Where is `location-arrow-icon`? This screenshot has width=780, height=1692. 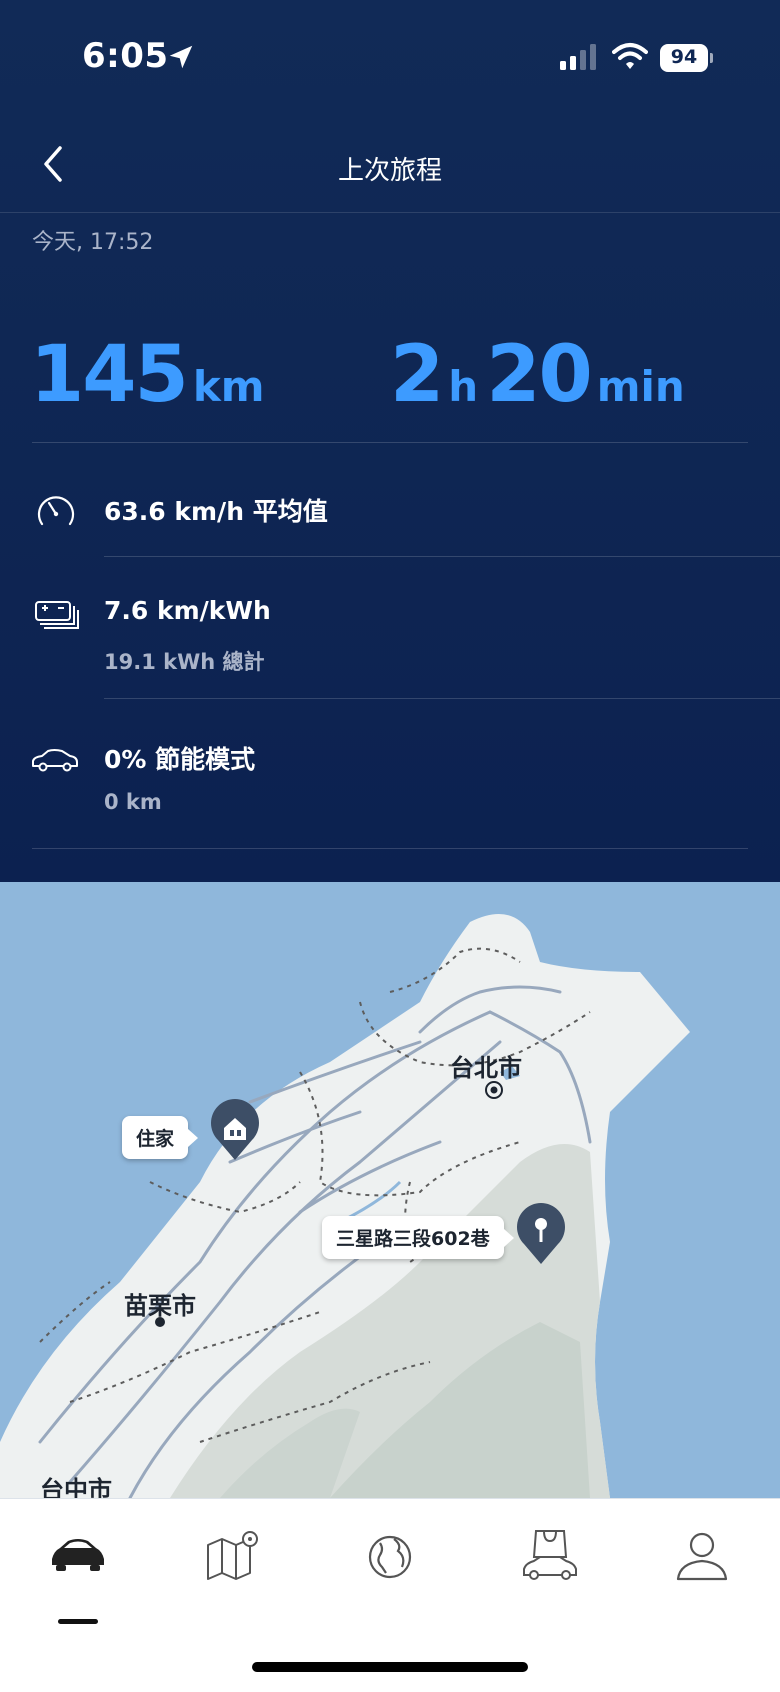
location-arrow-icon is located at coordinates (181, 57).